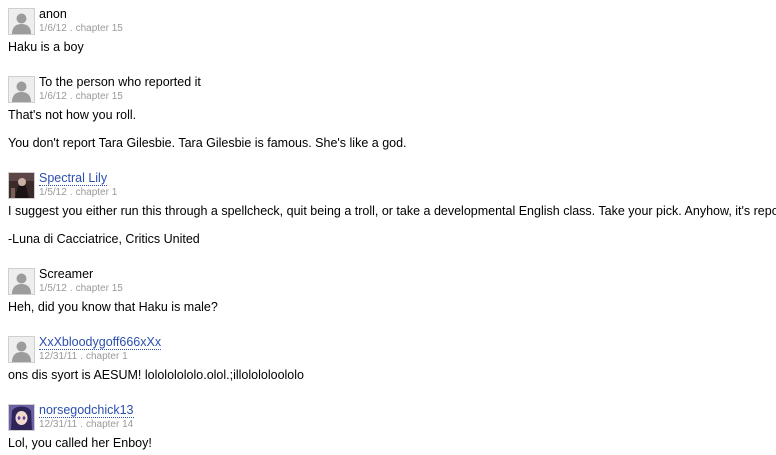  What do you see at coordinates (73, 178) in the screenshot?
I see `reviewer-profile-link: Spectral Lily` at bounding box center [73, 178].